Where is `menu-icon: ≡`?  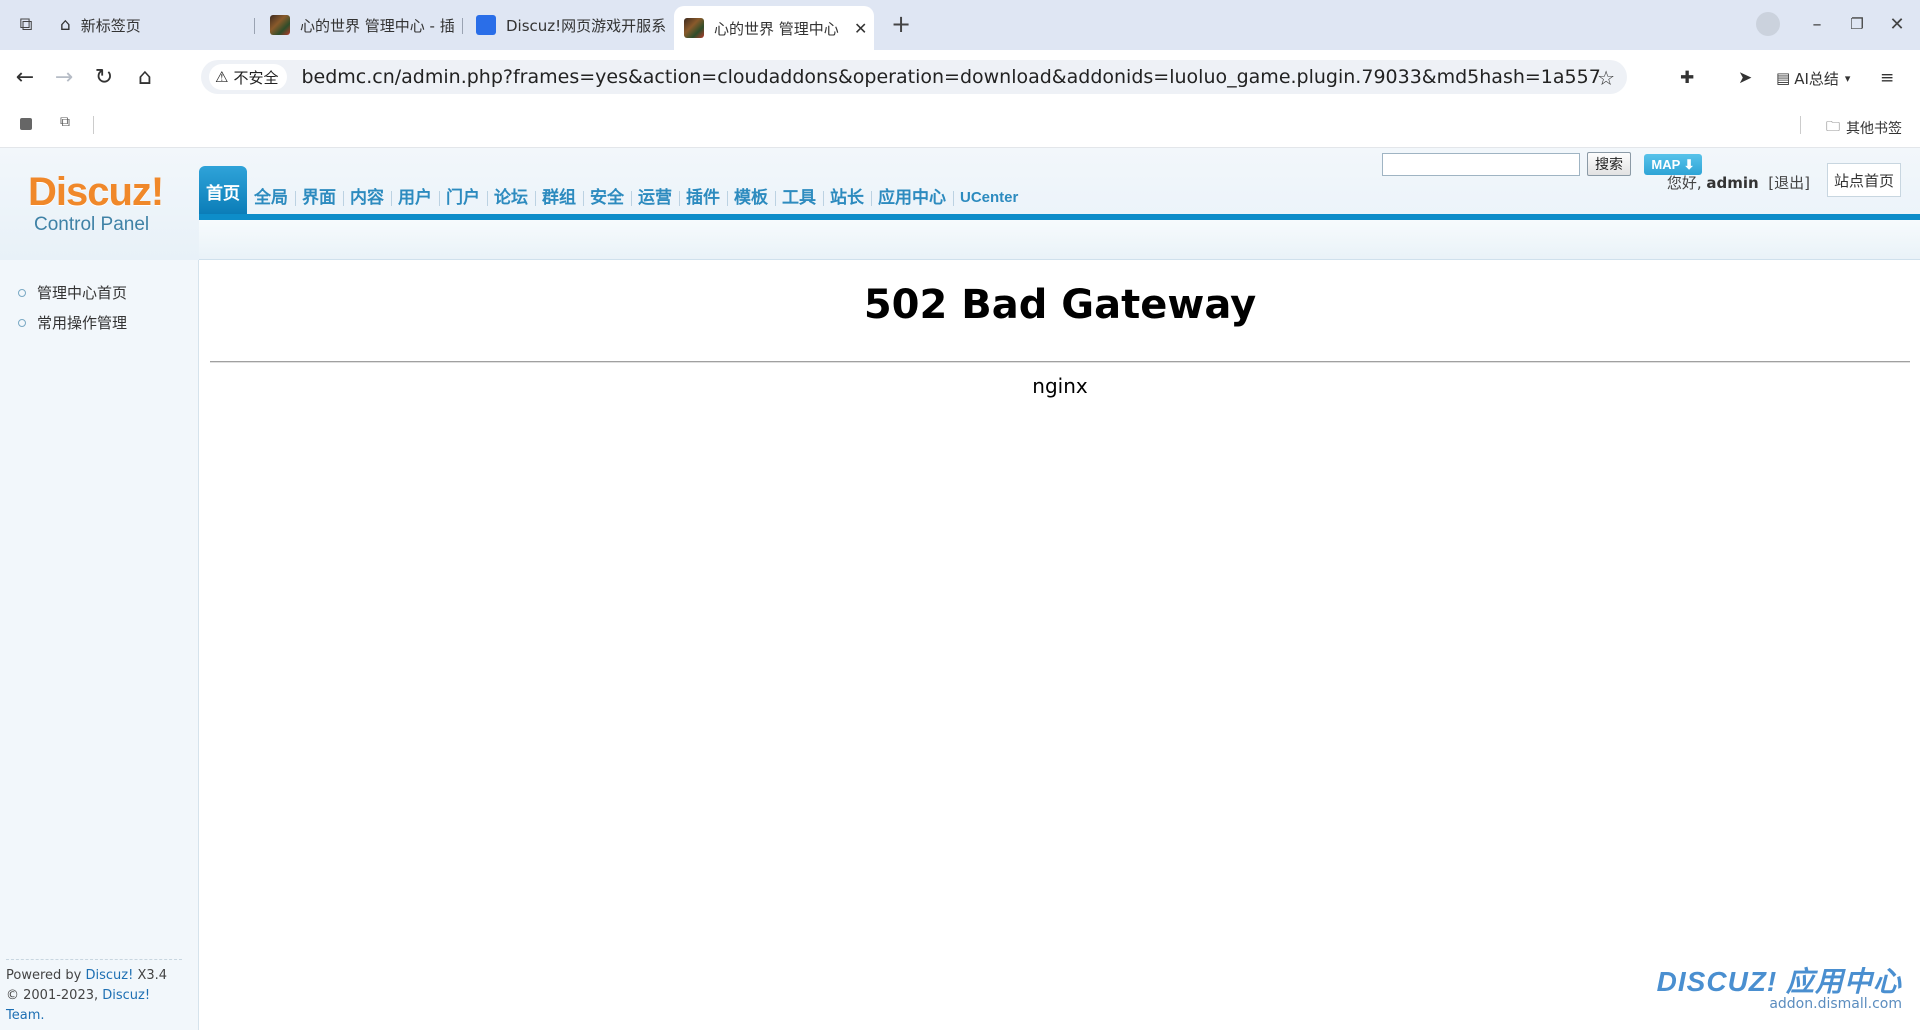 menu-icon: ≡ is located at coordinates (1887, 78).